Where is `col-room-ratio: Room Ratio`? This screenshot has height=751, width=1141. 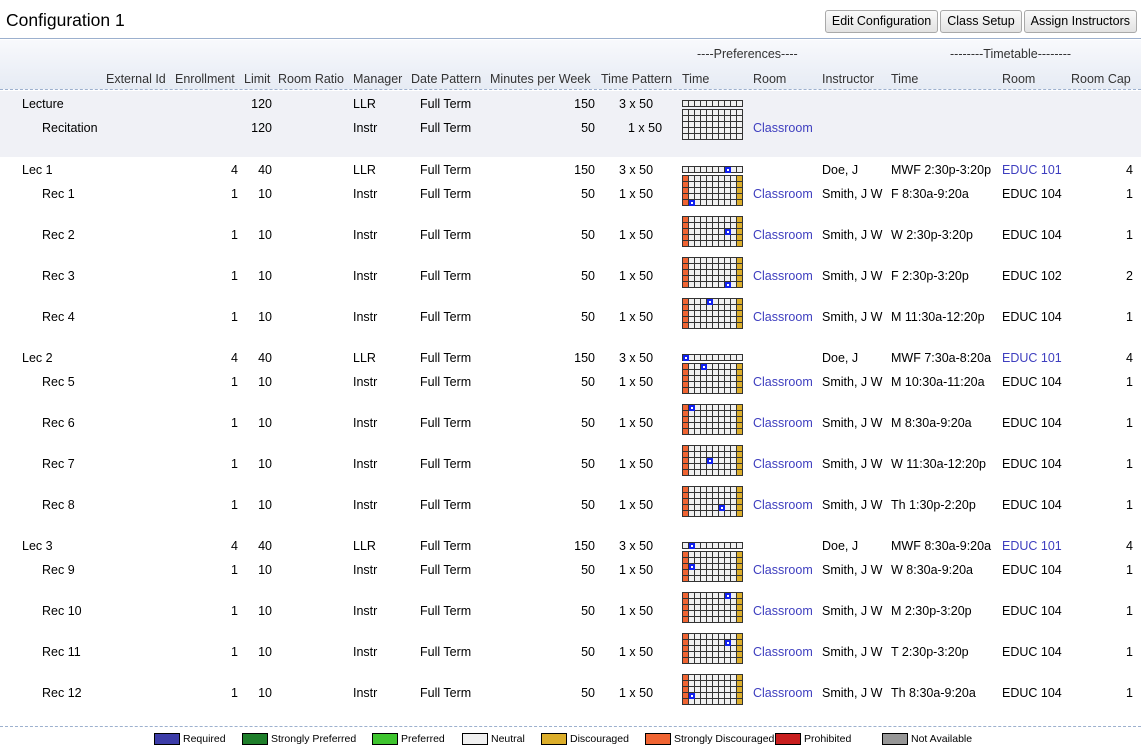
col-room-ratio: Room Ratio is located at coordinates (311, 79).